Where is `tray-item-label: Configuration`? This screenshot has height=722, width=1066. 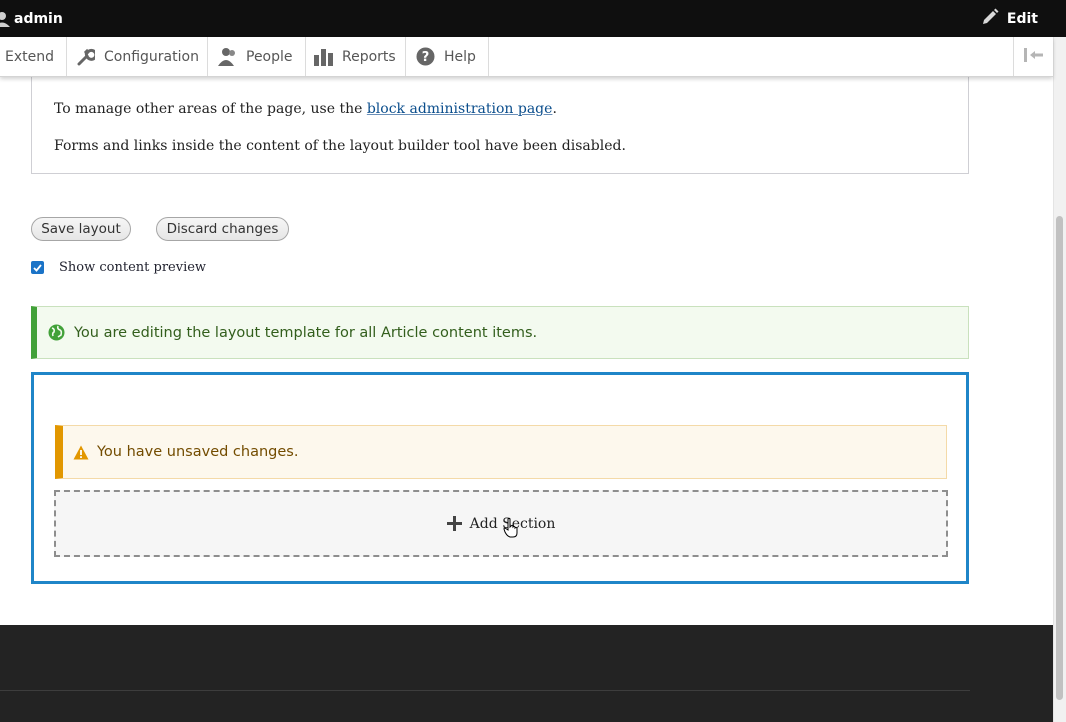 tray-item-label: Configuration is located at coordinates (151, 56).